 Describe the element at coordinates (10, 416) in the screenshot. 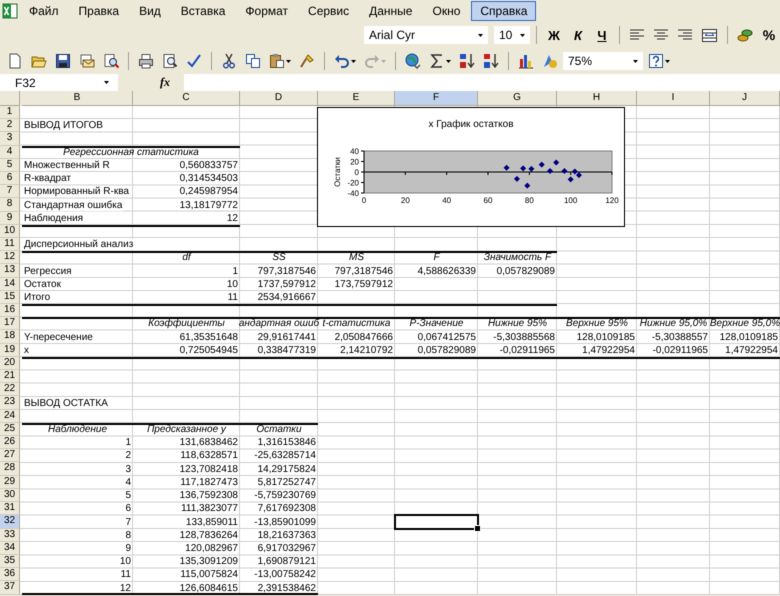

I see `row-header: 24` at that location.